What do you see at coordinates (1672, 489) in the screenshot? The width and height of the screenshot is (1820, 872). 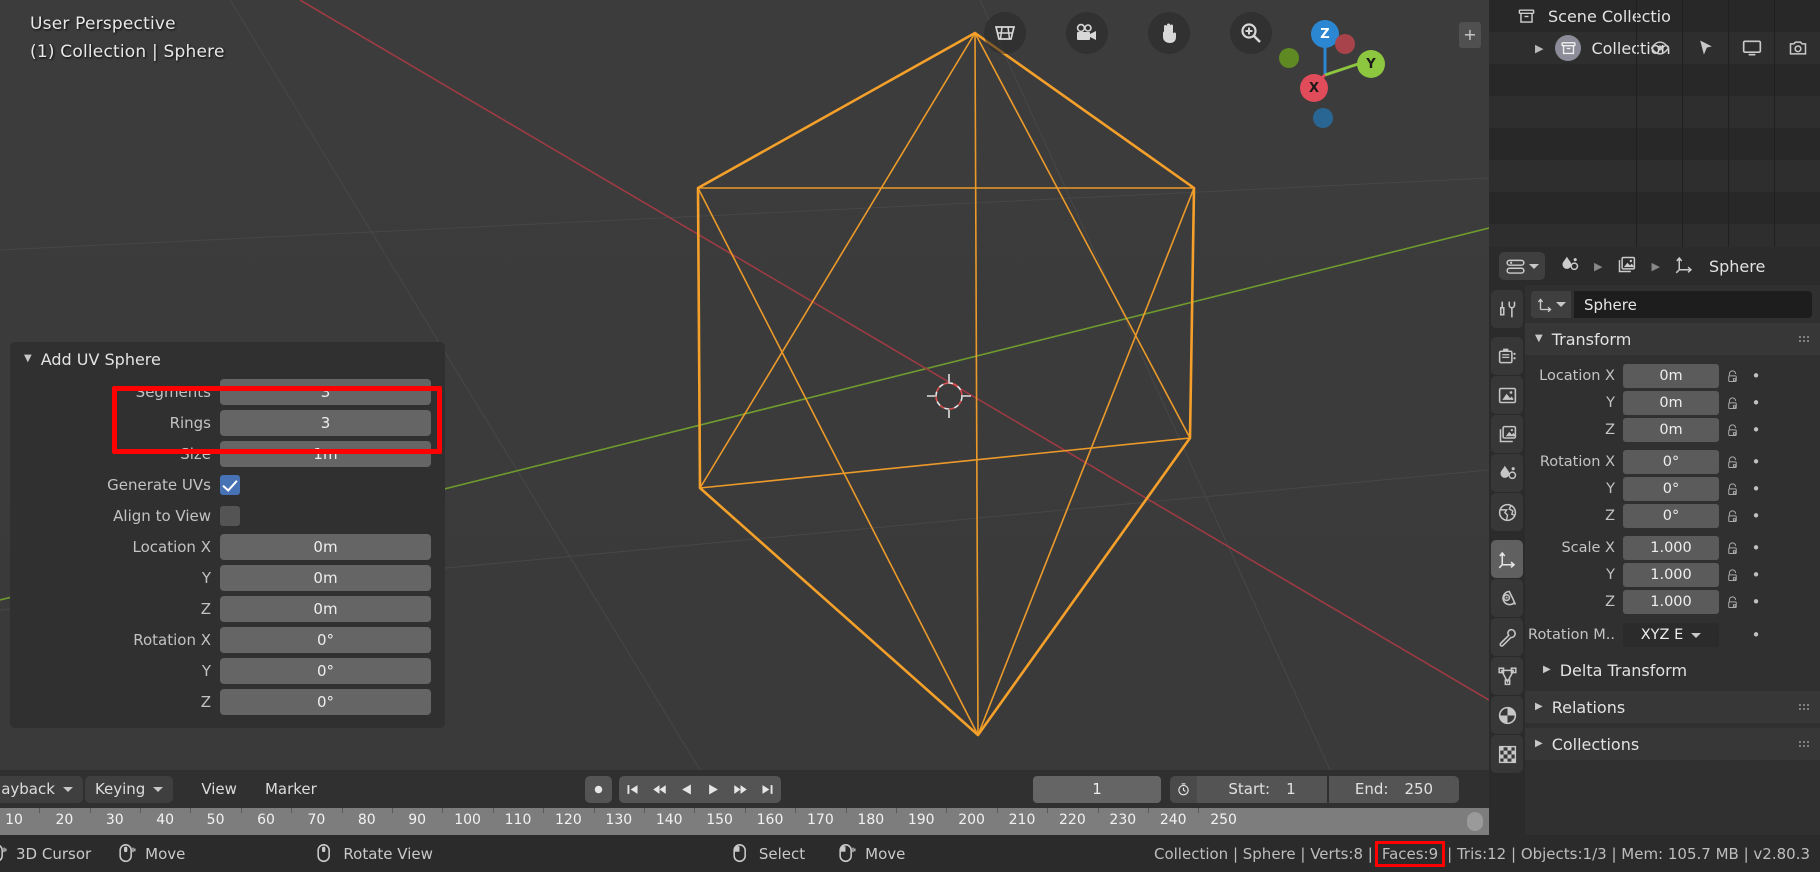 I see `transform-row-y: Y 0° •` at bounding box center [1672, 489].